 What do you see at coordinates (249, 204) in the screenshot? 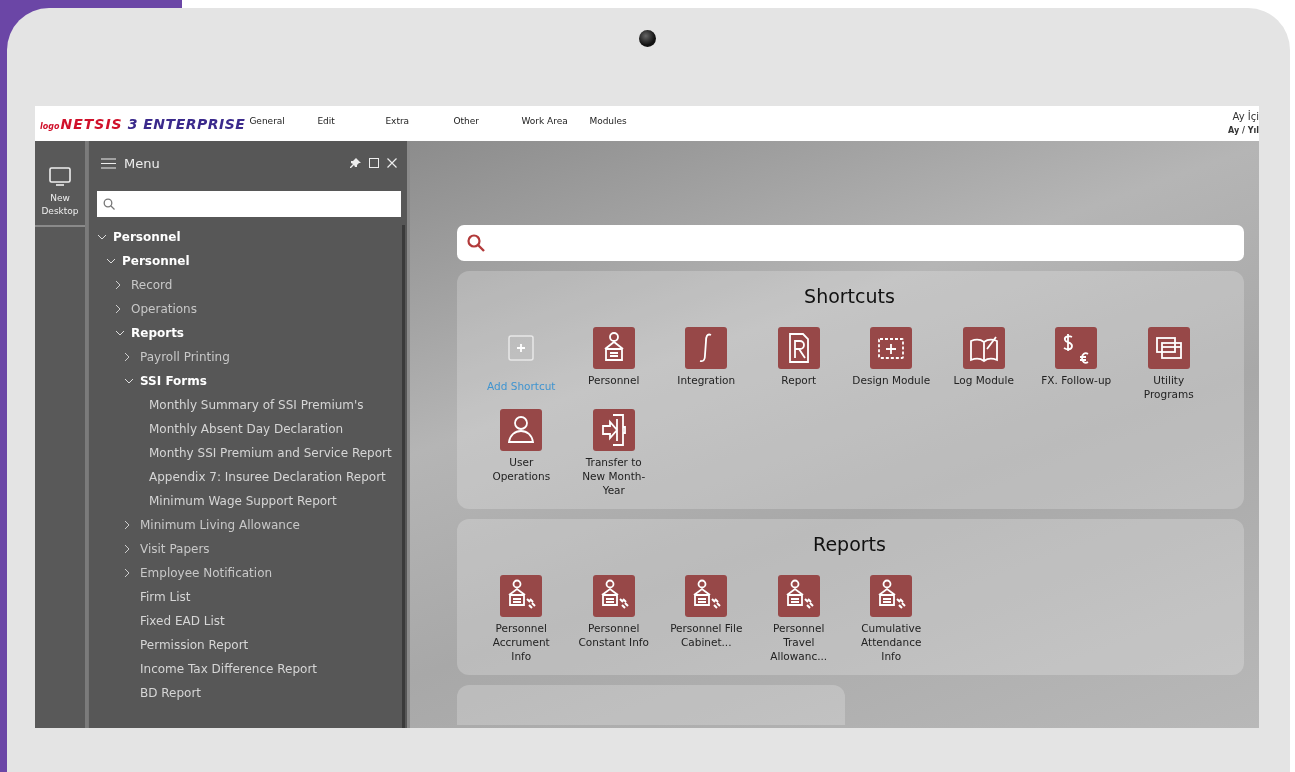
I see `menu-search-field` at bounding box center [249, 204].